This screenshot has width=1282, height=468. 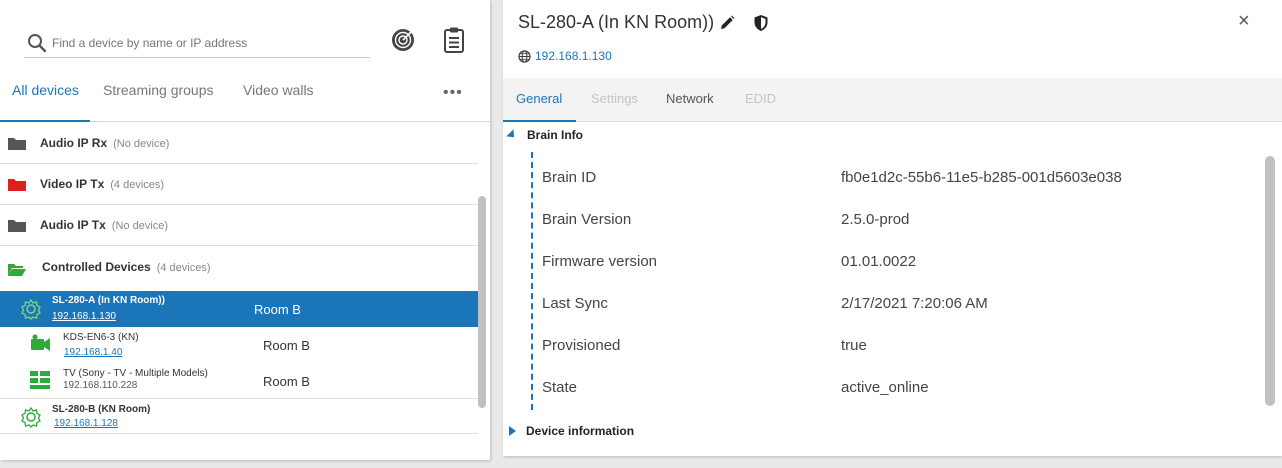 I want to click on group-name: Audio IP Rx, so click(x=74, y=143).